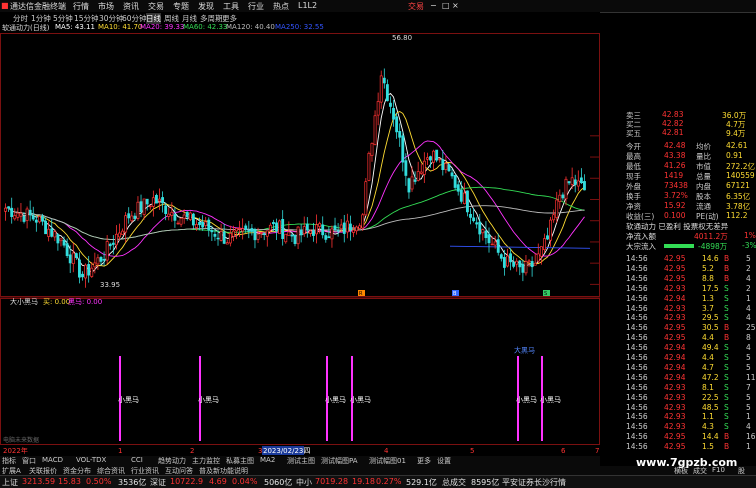 The image size is (756, 488). What do you see at coordinates (181, 6) in the screenshot?
I see `menu-topic: 专题` at bounding box center [181, 6].